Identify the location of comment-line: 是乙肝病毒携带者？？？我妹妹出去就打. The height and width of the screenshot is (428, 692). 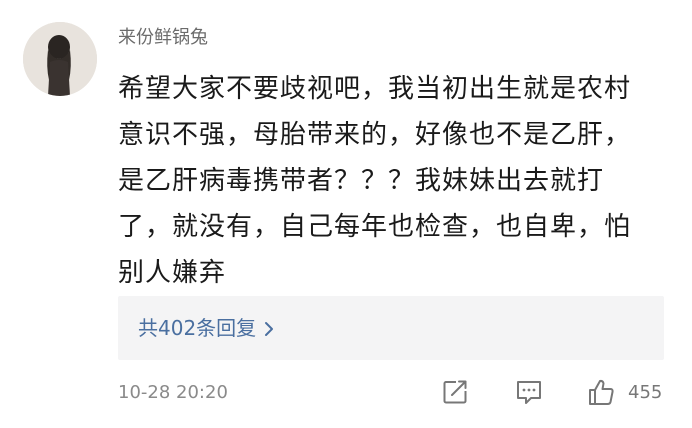
(361, 181).